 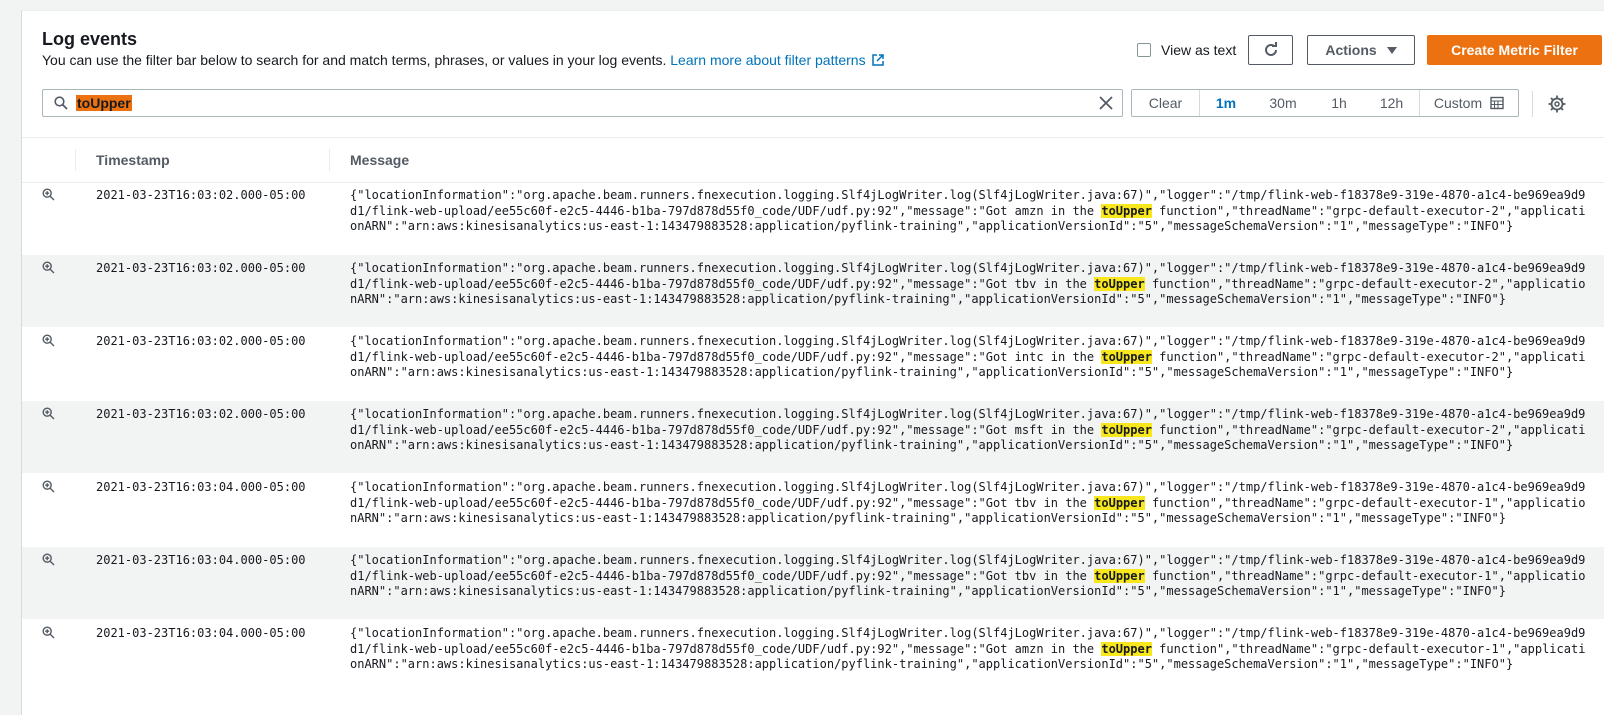 What do you see at coordinates (1226, 103) in the screenshot?
I see `time-range-1m: 1m` at bounding box center [1226, 103].